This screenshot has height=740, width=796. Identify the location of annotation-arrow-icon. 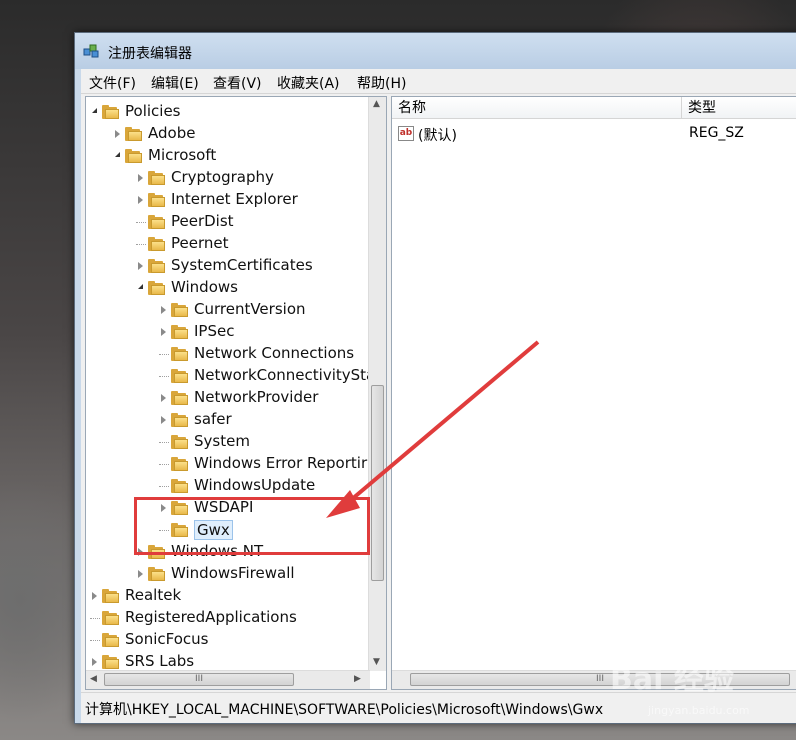
(433, 429).